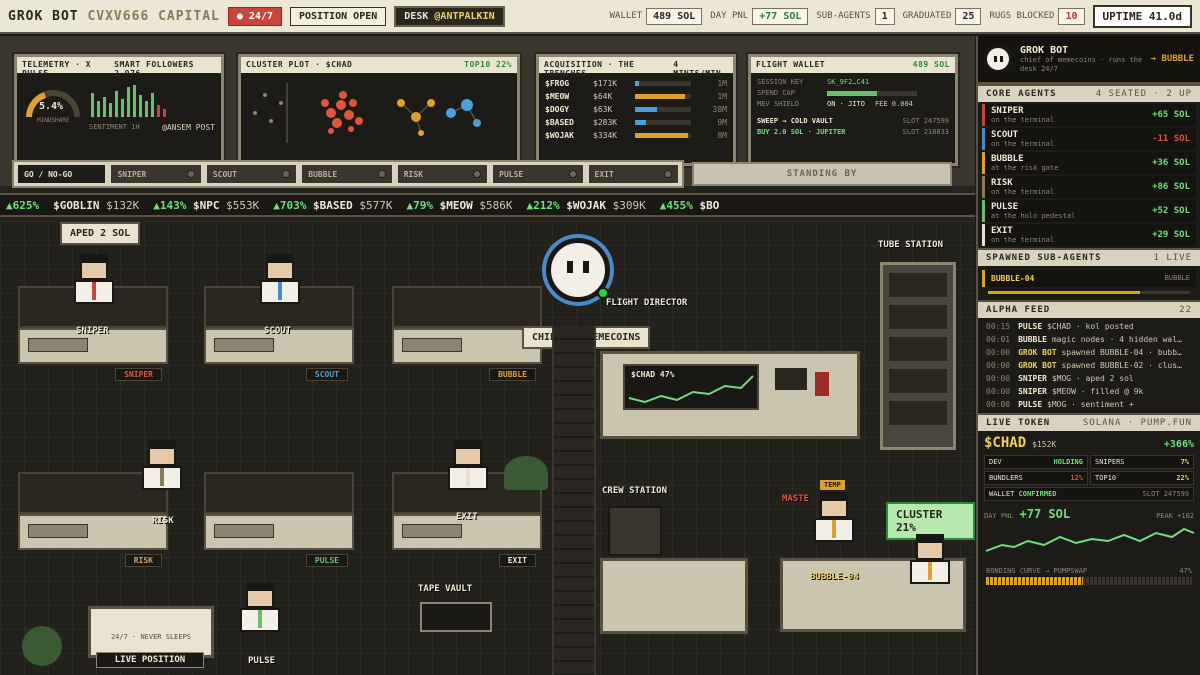 This screenshot has height=675, width=1200. What do you see at coordinates (834, 520) in the screenshot?
I see `bubble04-agent` at bounding box center [834, 520].